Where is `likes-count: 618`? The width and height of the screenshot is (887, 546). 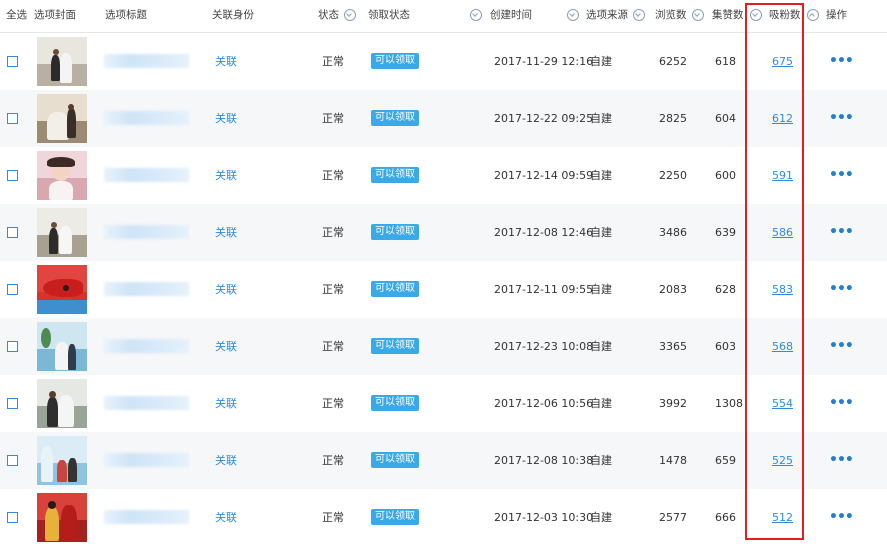 likes-count: 618 is located at coordinates (725, 61).